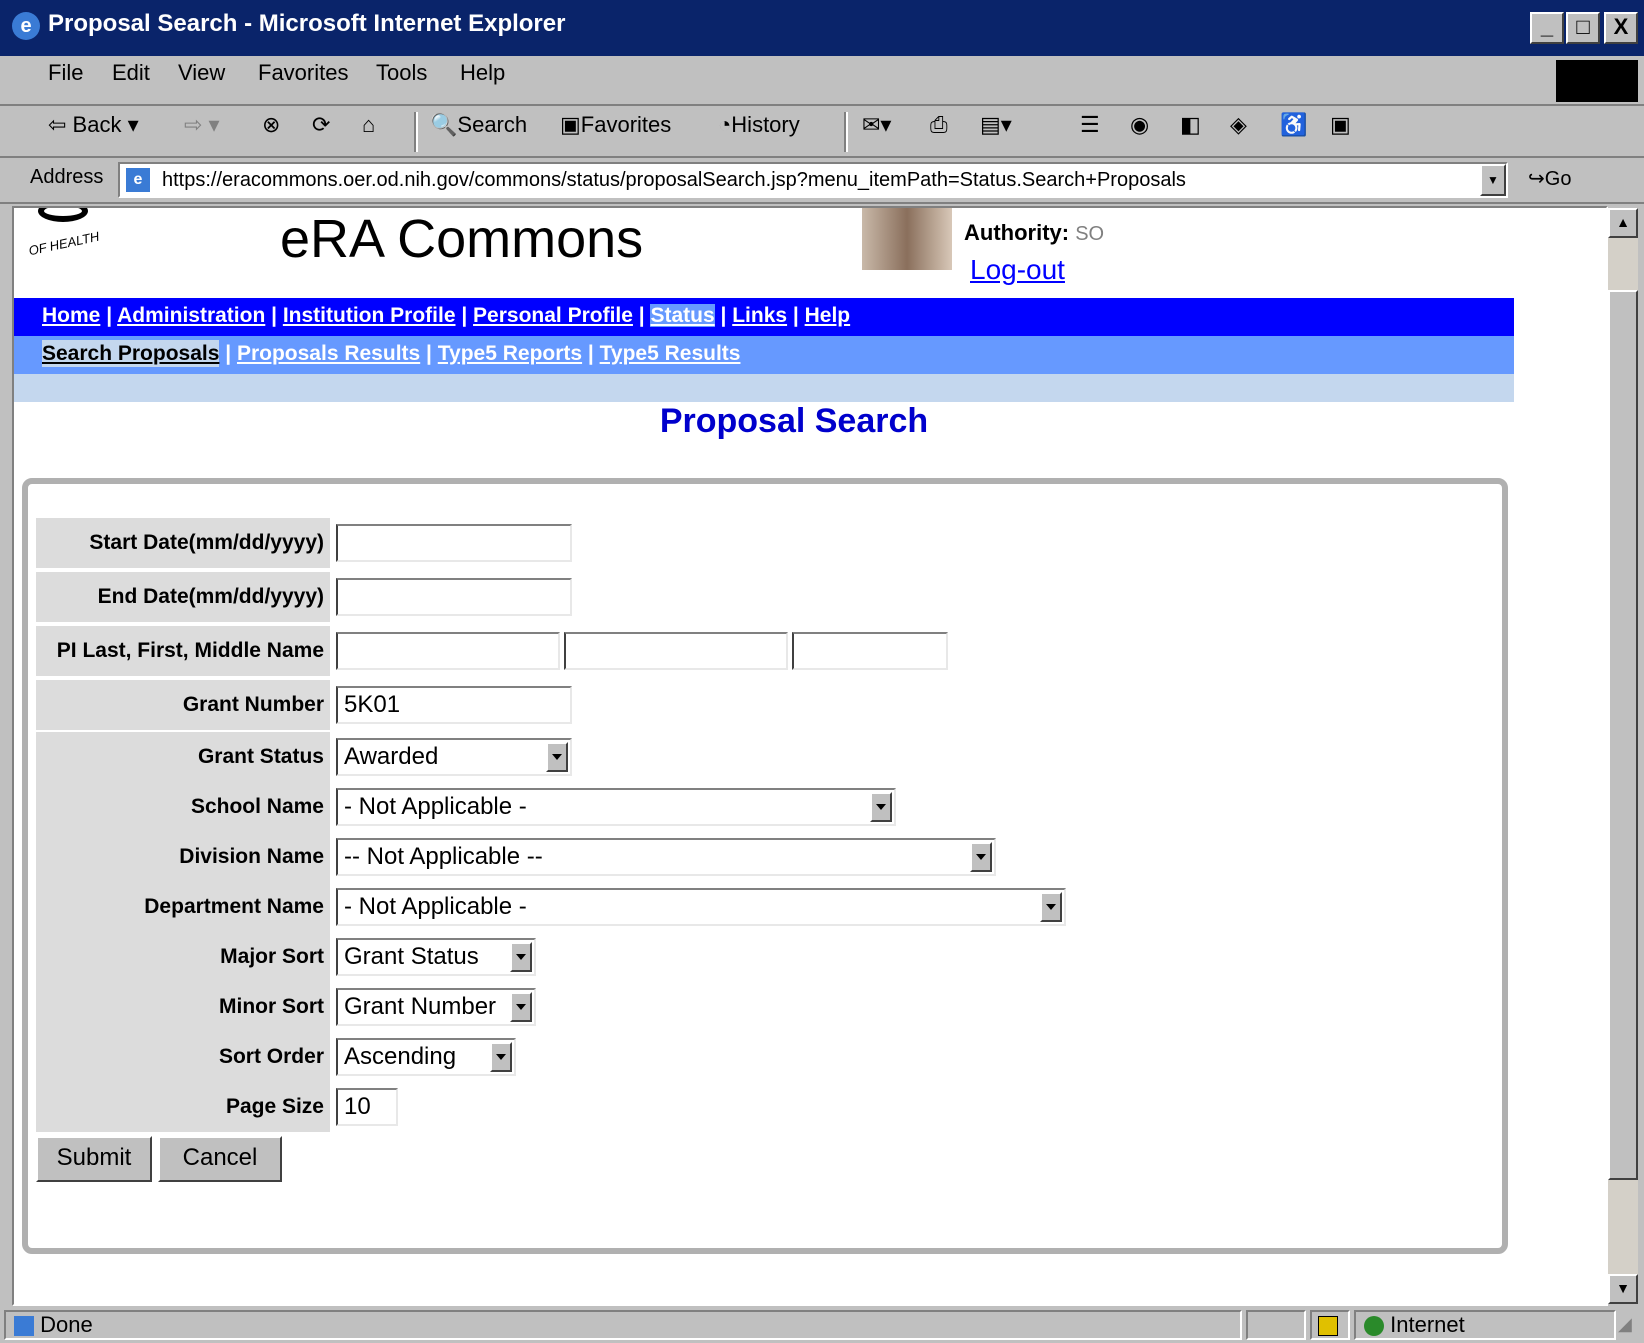 Image resolution: width=1644 pixels, height=1343 pixels. What do you see at coordinates (1340, 125) in the screenshot?
I see `media-icon: ▣` at bounding box center [1340, 125].